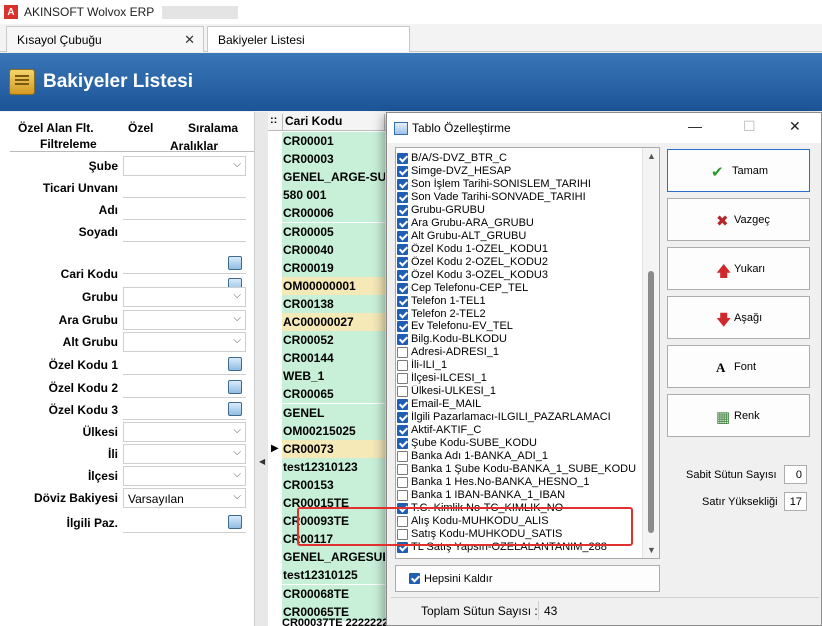 The height and width of the screenshot is (626, 822). I want to click on table-row: CR00040, so click(333, 249).